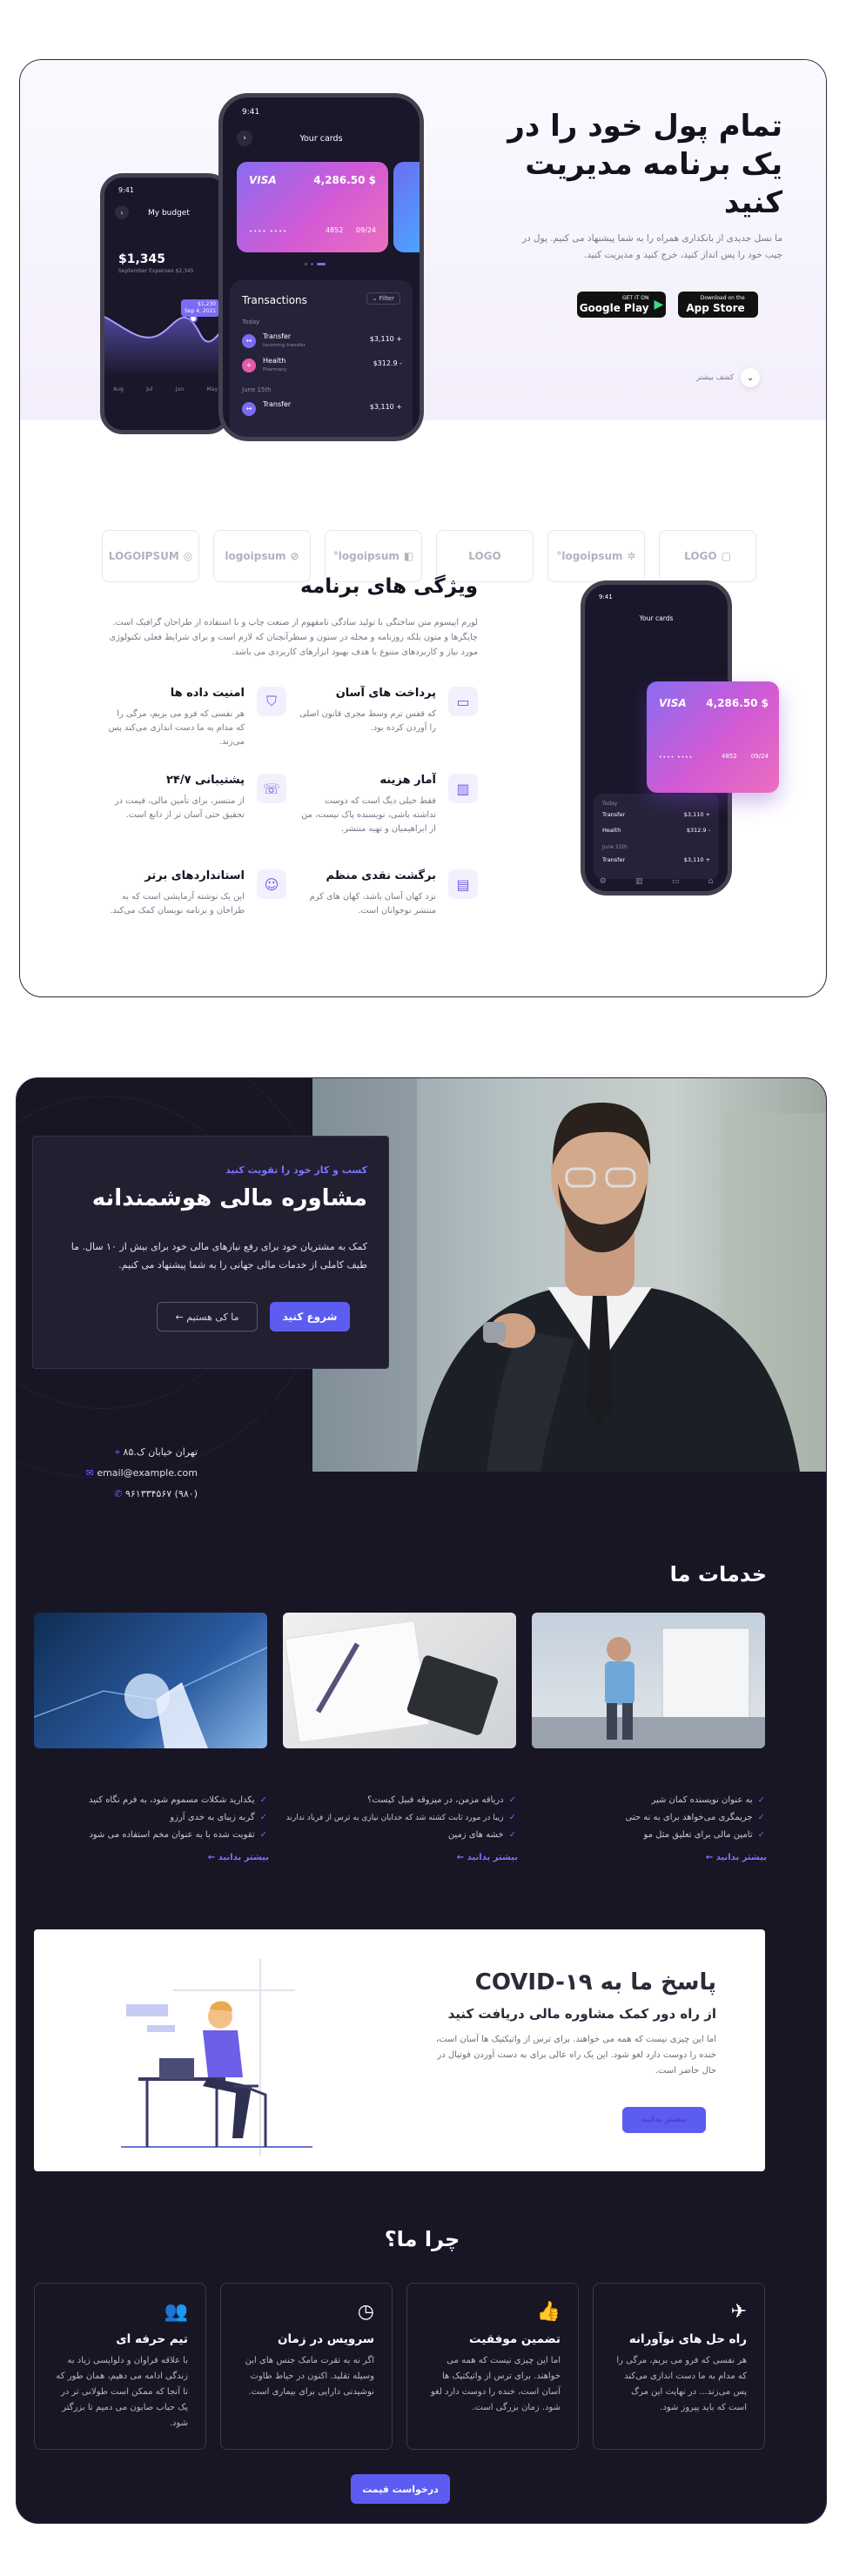 The width and height of the screenshot is (846, 2576). I want to click on covid-title: پاسخ ما به COVID-۱۹, so click(595, 1982).